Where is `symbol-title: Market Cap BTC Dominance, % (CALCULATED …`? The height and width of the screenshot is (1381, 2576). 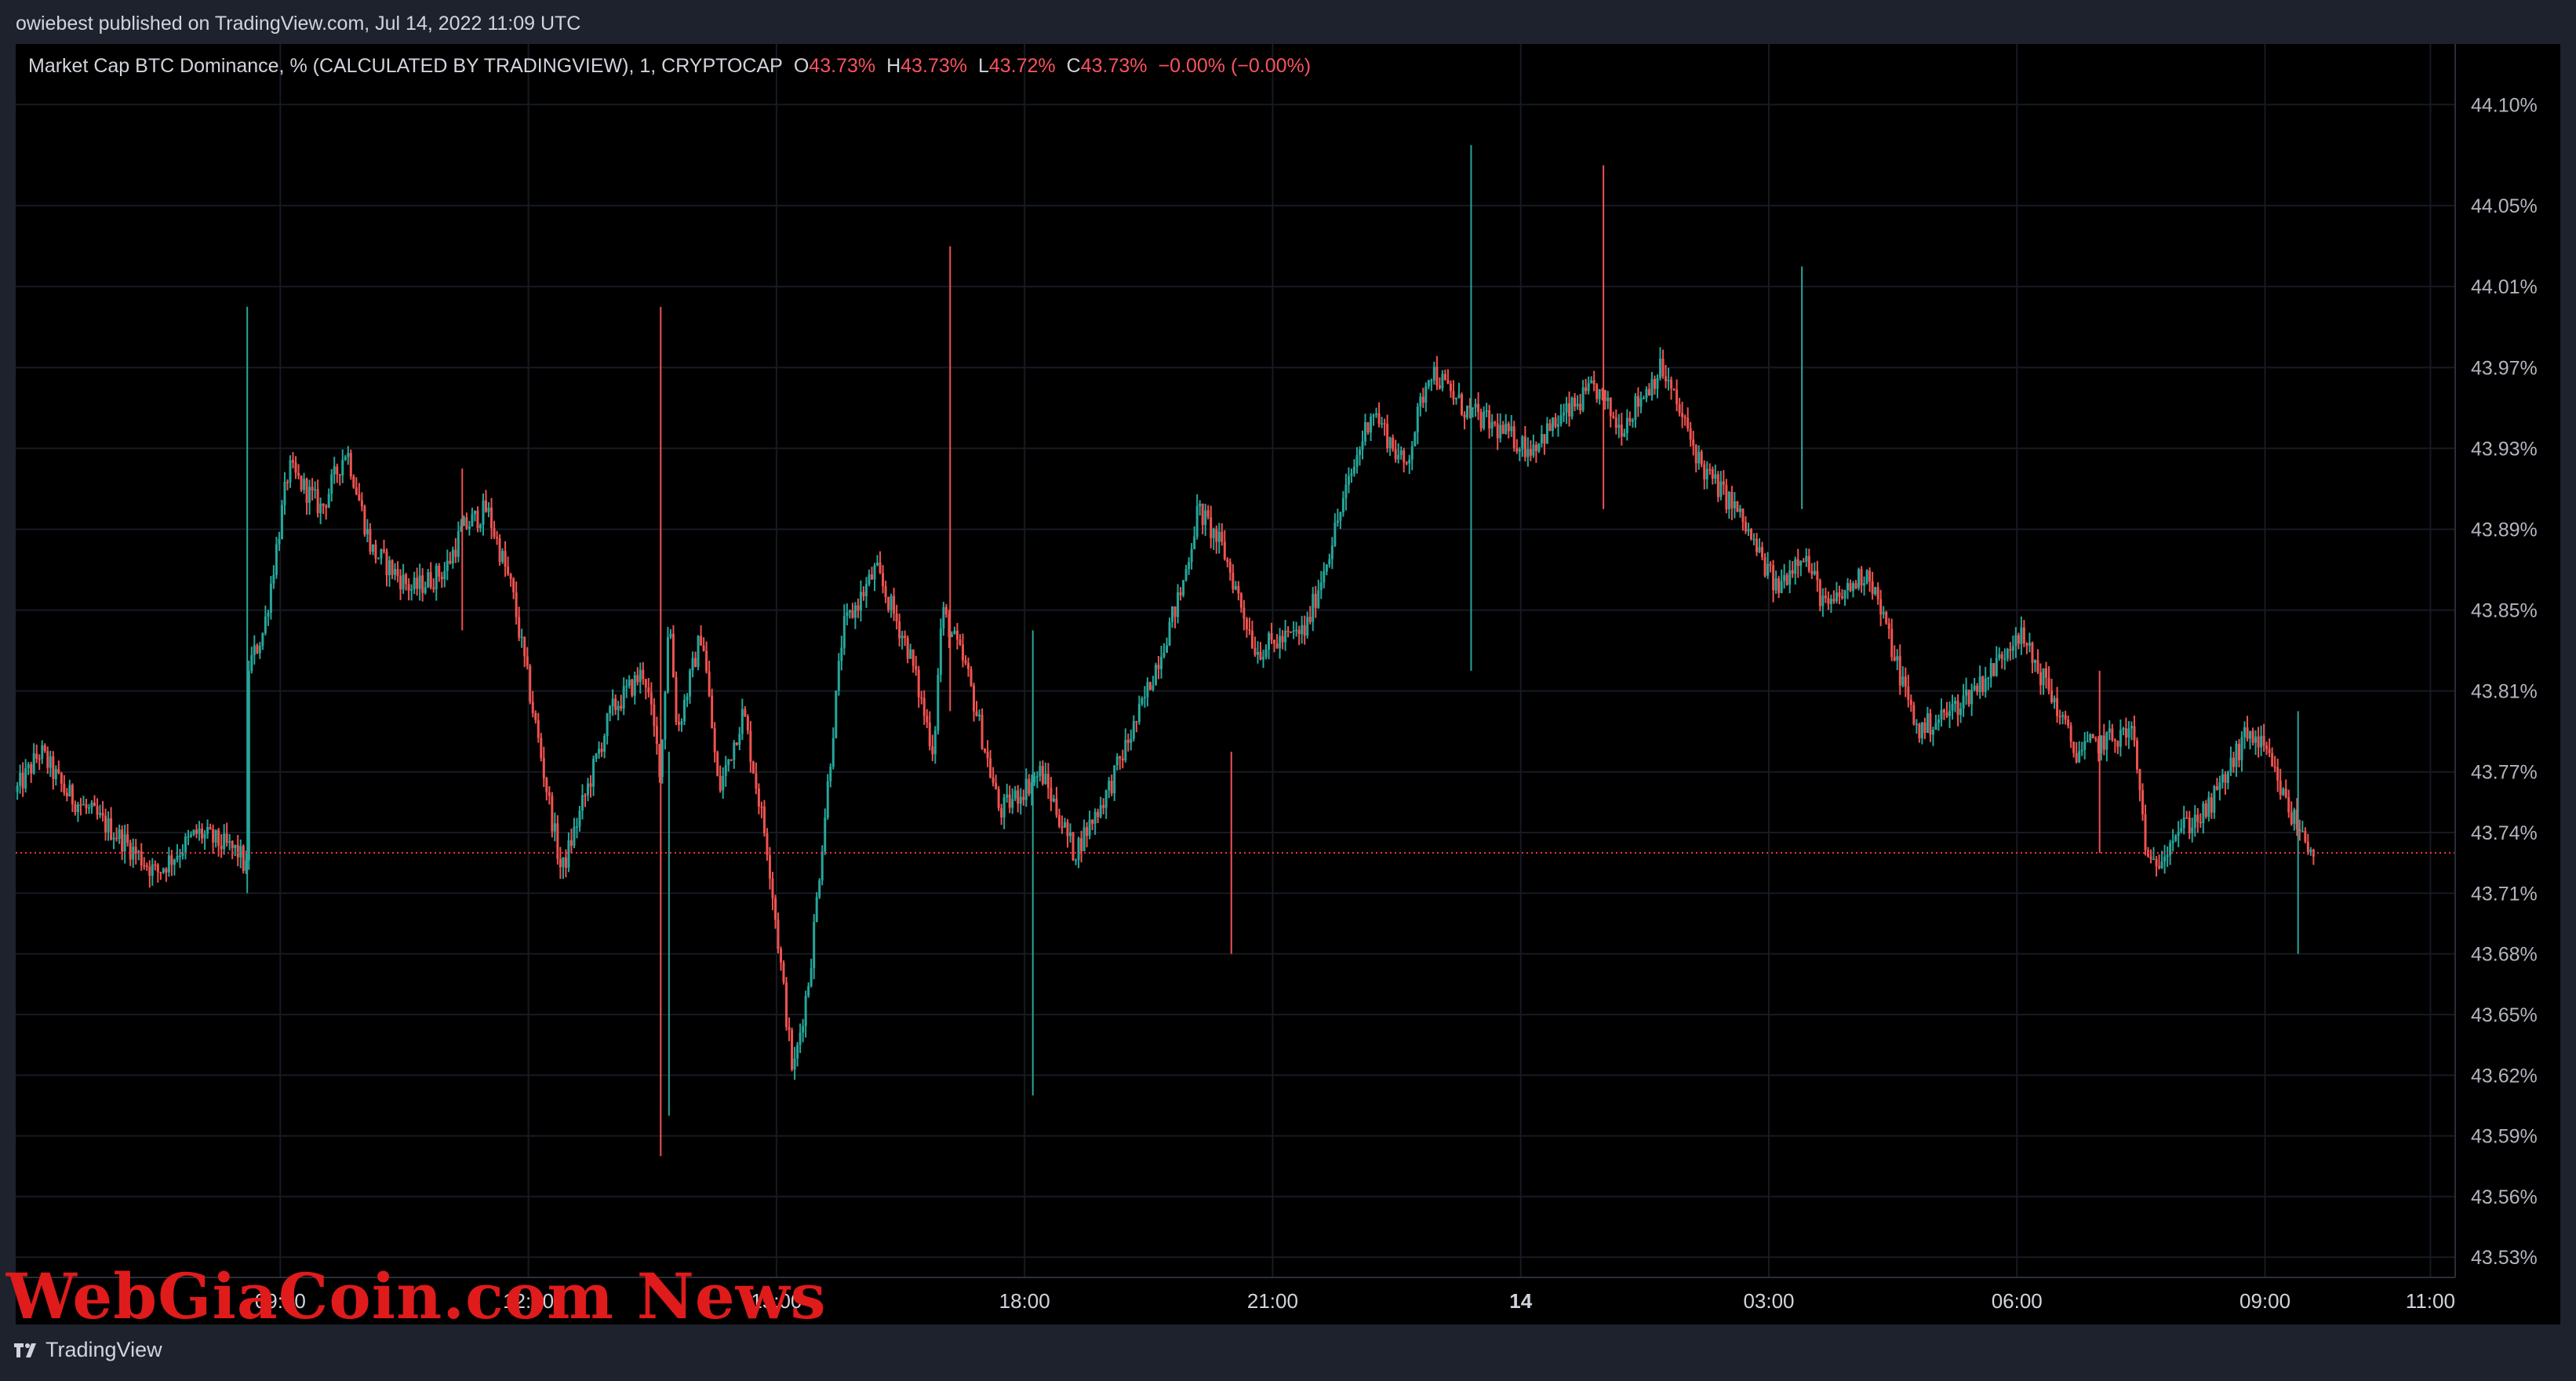
symbol-title: Market Cap BTC Dominance, % (CALCULATED … is located at coordinates (405, 66).